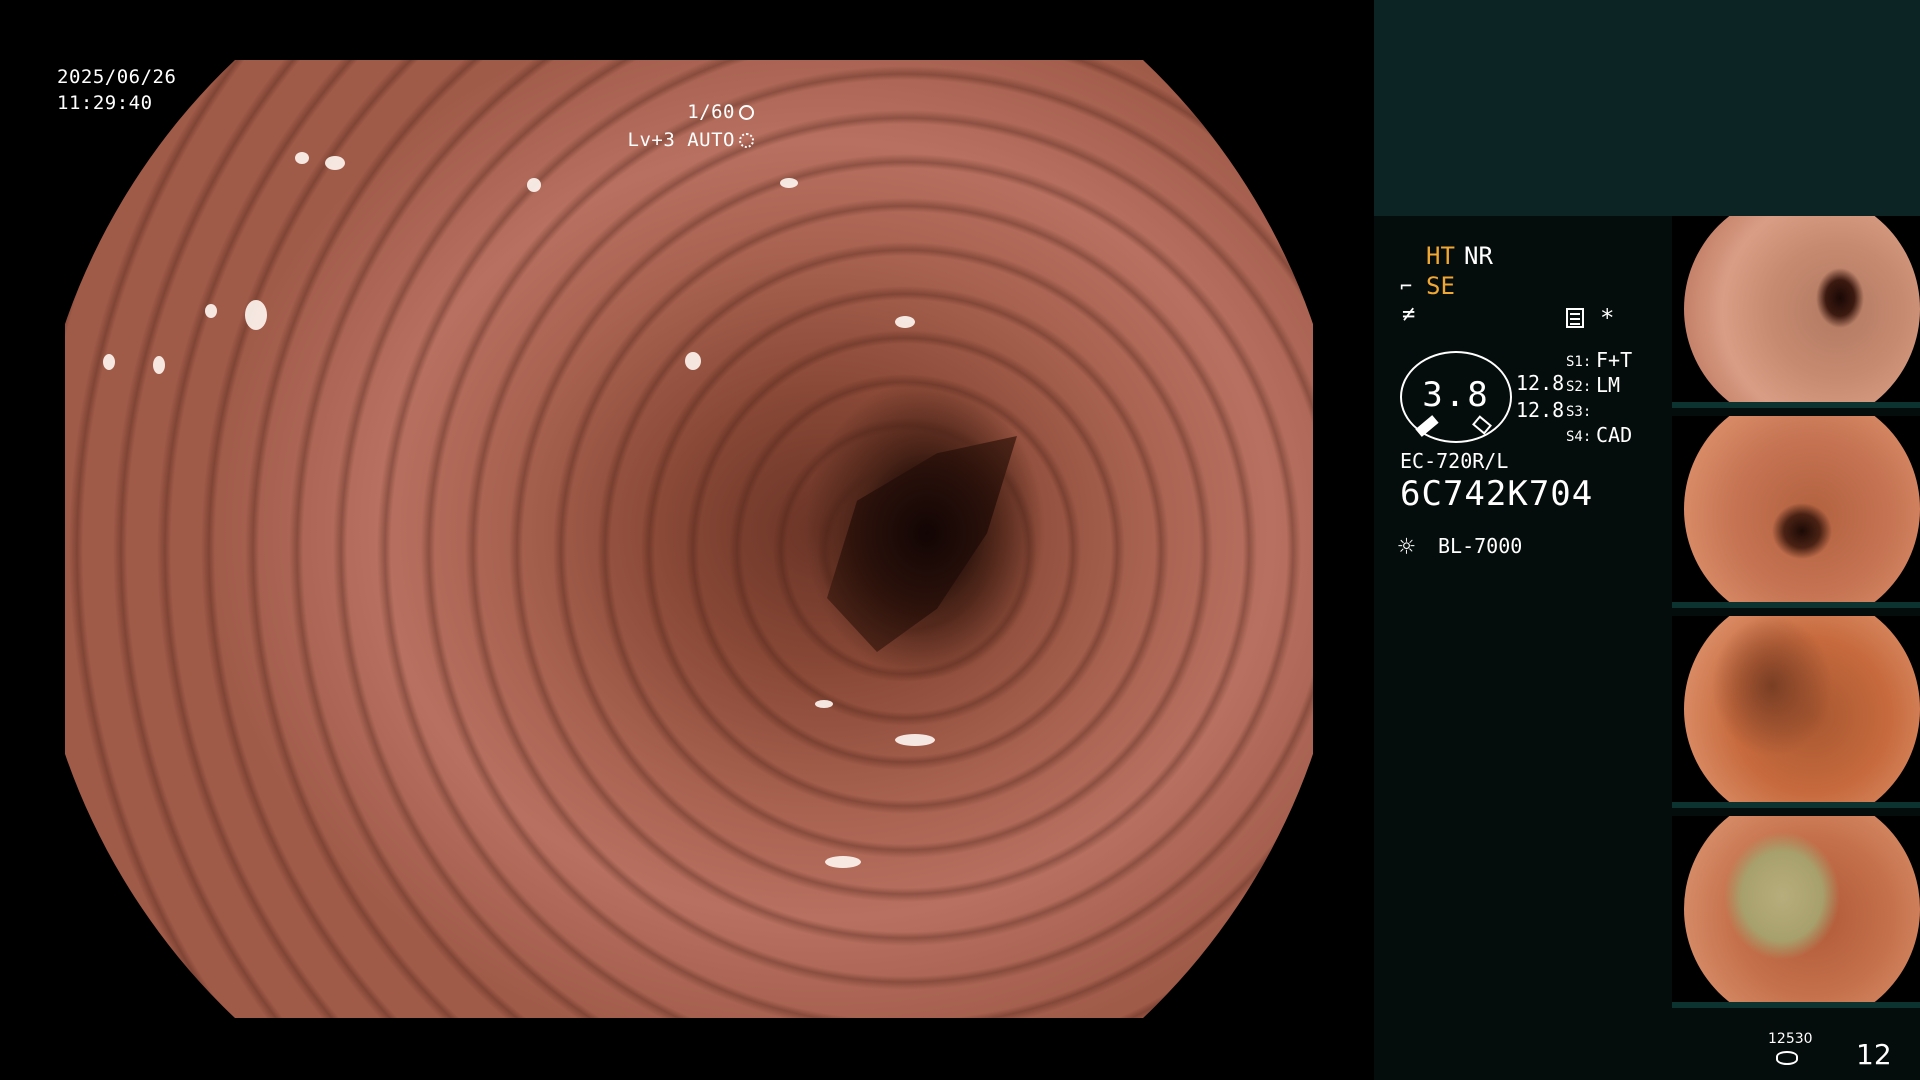  What do you see at coordinates (1607, 318) in the screenshot?
I see `asterisk-marker: *` at bounding box center [1607, 318].